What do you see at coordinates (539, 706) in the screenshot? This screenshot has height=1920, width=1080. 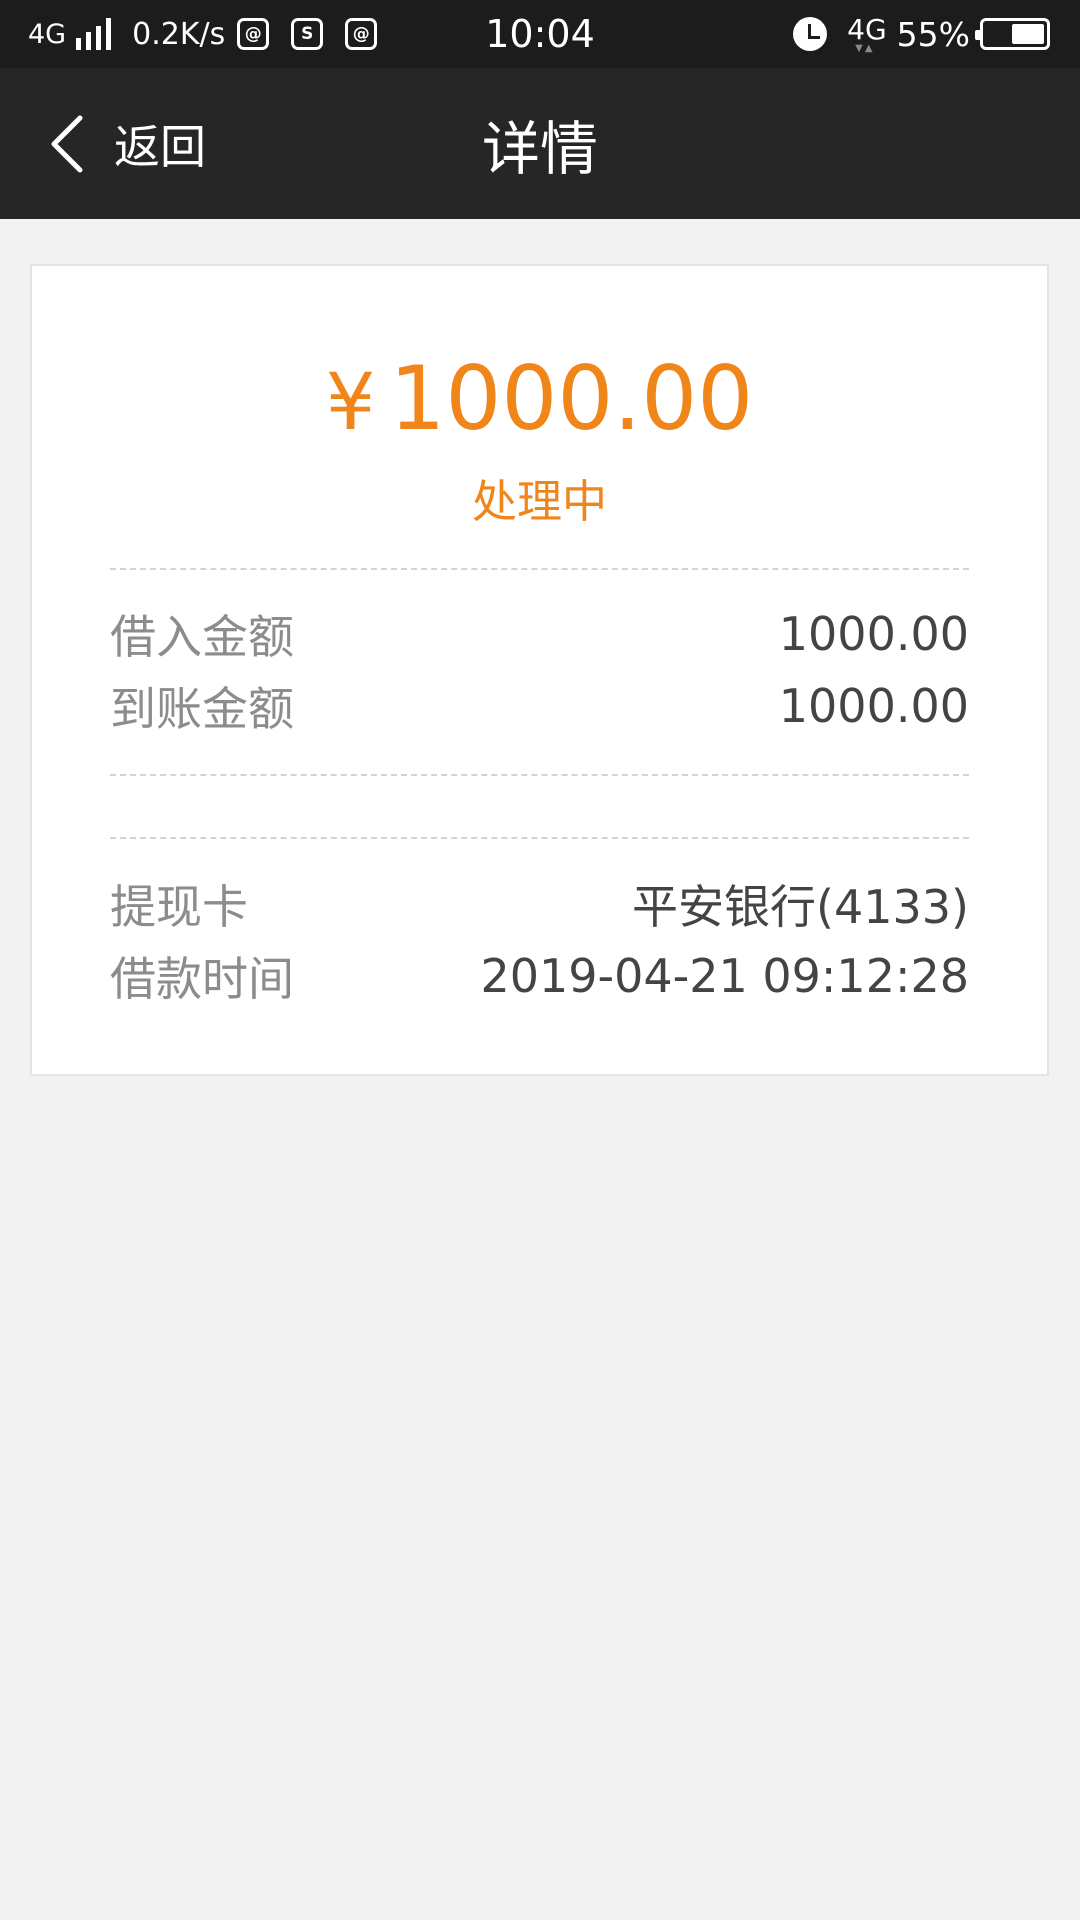 I see `detail-row-received-amount: 到账金额 1000.00` at bounding box center [539, 706].